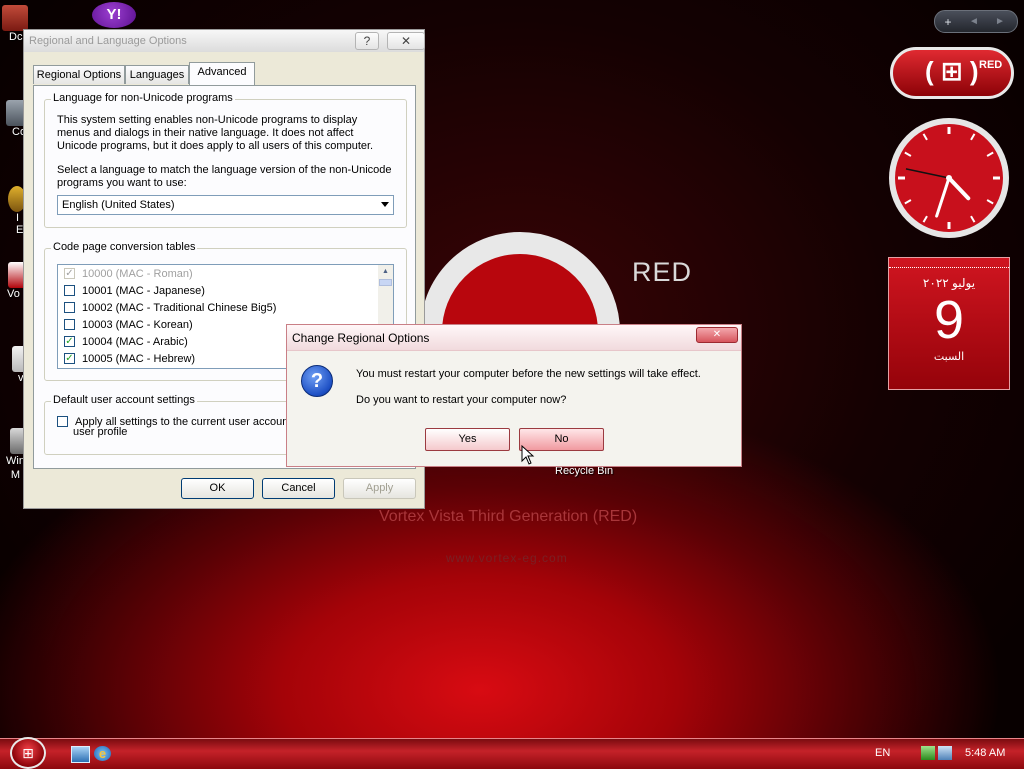 The width and height of the screenshot is (1024, 769). Describe the element at coordinates (217, 488) in the screenshot. I see `ok-button: OK` at that location.